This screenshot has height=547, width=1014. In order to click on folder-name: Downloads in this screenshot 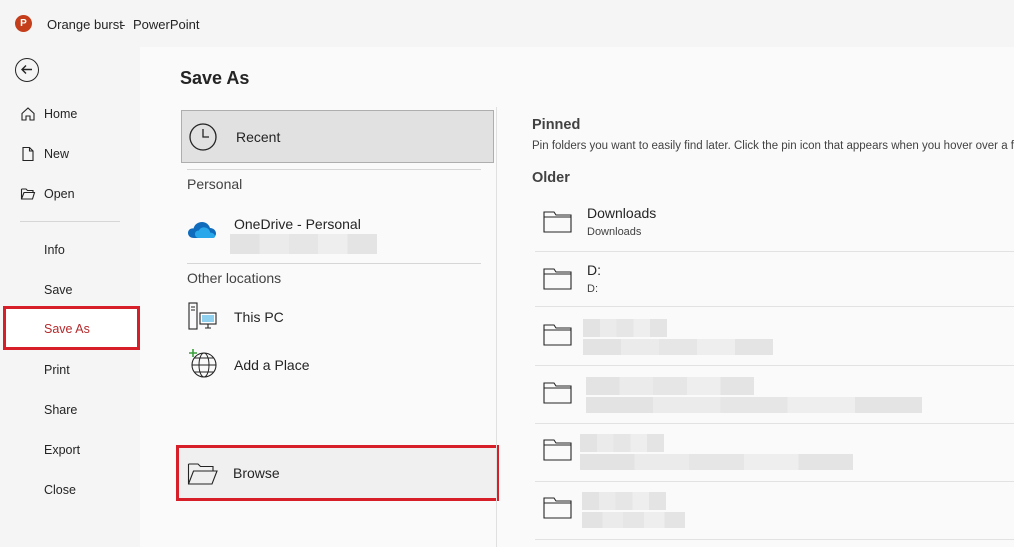, I will do `click(622, 213)`.